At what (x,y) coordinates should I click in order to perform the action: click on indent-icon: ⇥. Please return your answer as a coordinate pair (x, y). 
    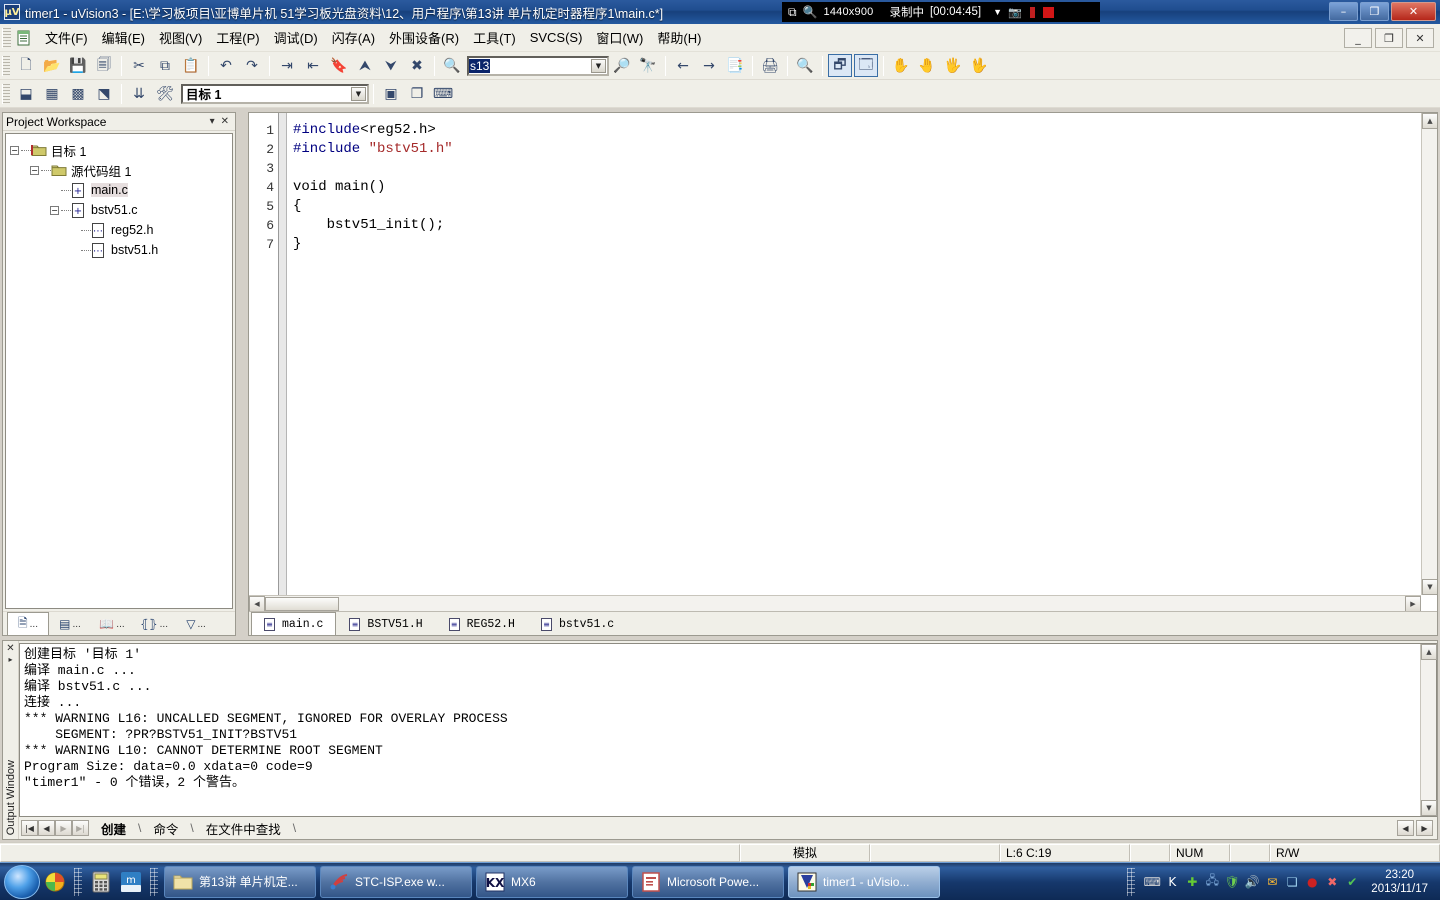
    Looking at the image, I should click on (287, 65).